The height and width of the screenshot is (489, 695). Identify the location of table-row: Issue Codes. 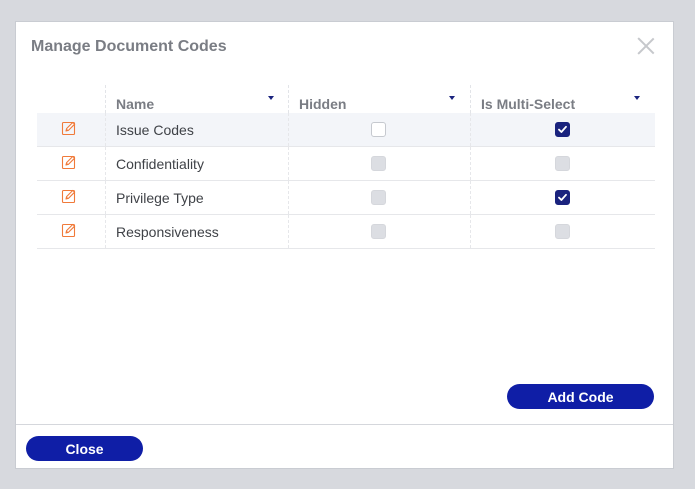
(346, 130).